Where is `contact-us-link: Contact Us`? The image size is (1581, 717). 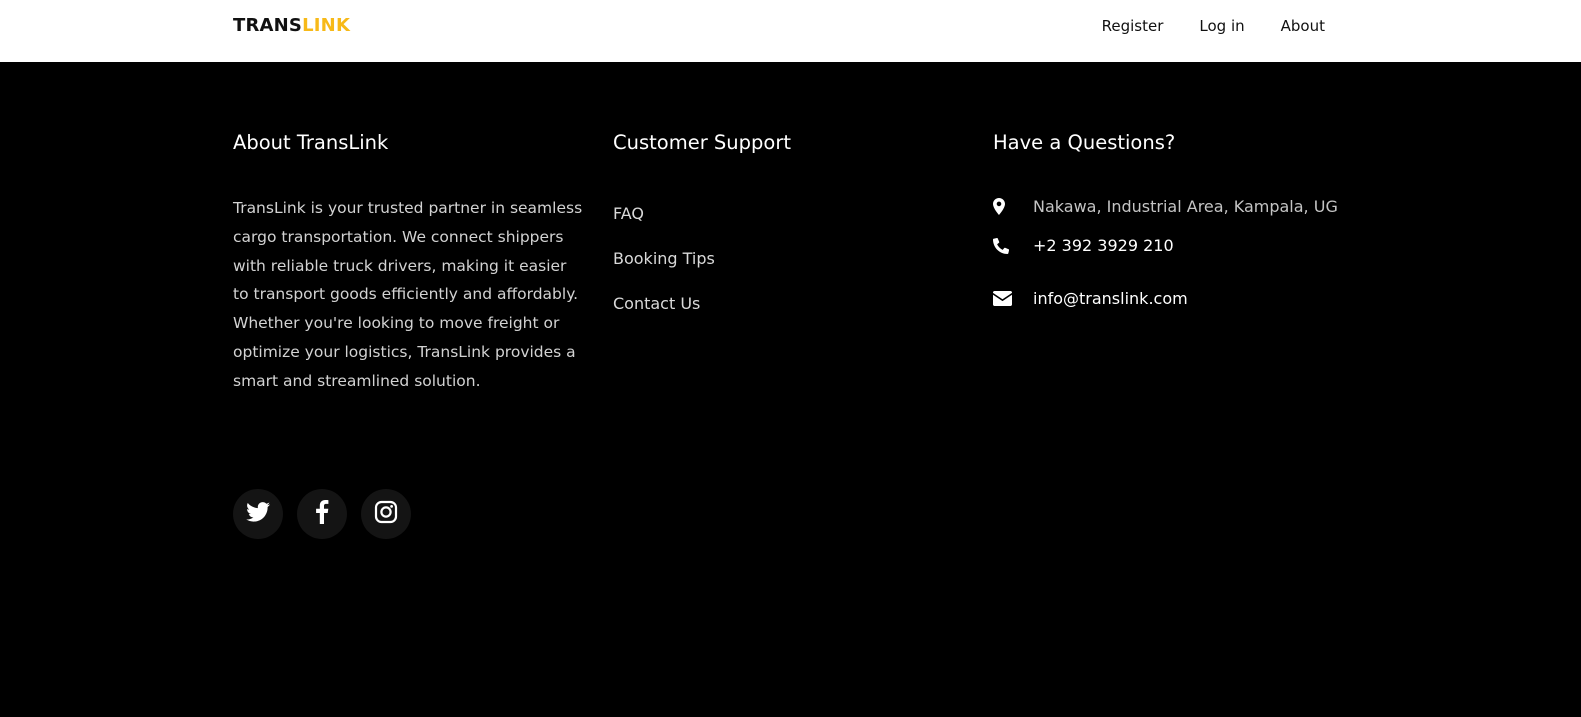 contact-us-link: Contact Us is located at coordinates (656, 303).